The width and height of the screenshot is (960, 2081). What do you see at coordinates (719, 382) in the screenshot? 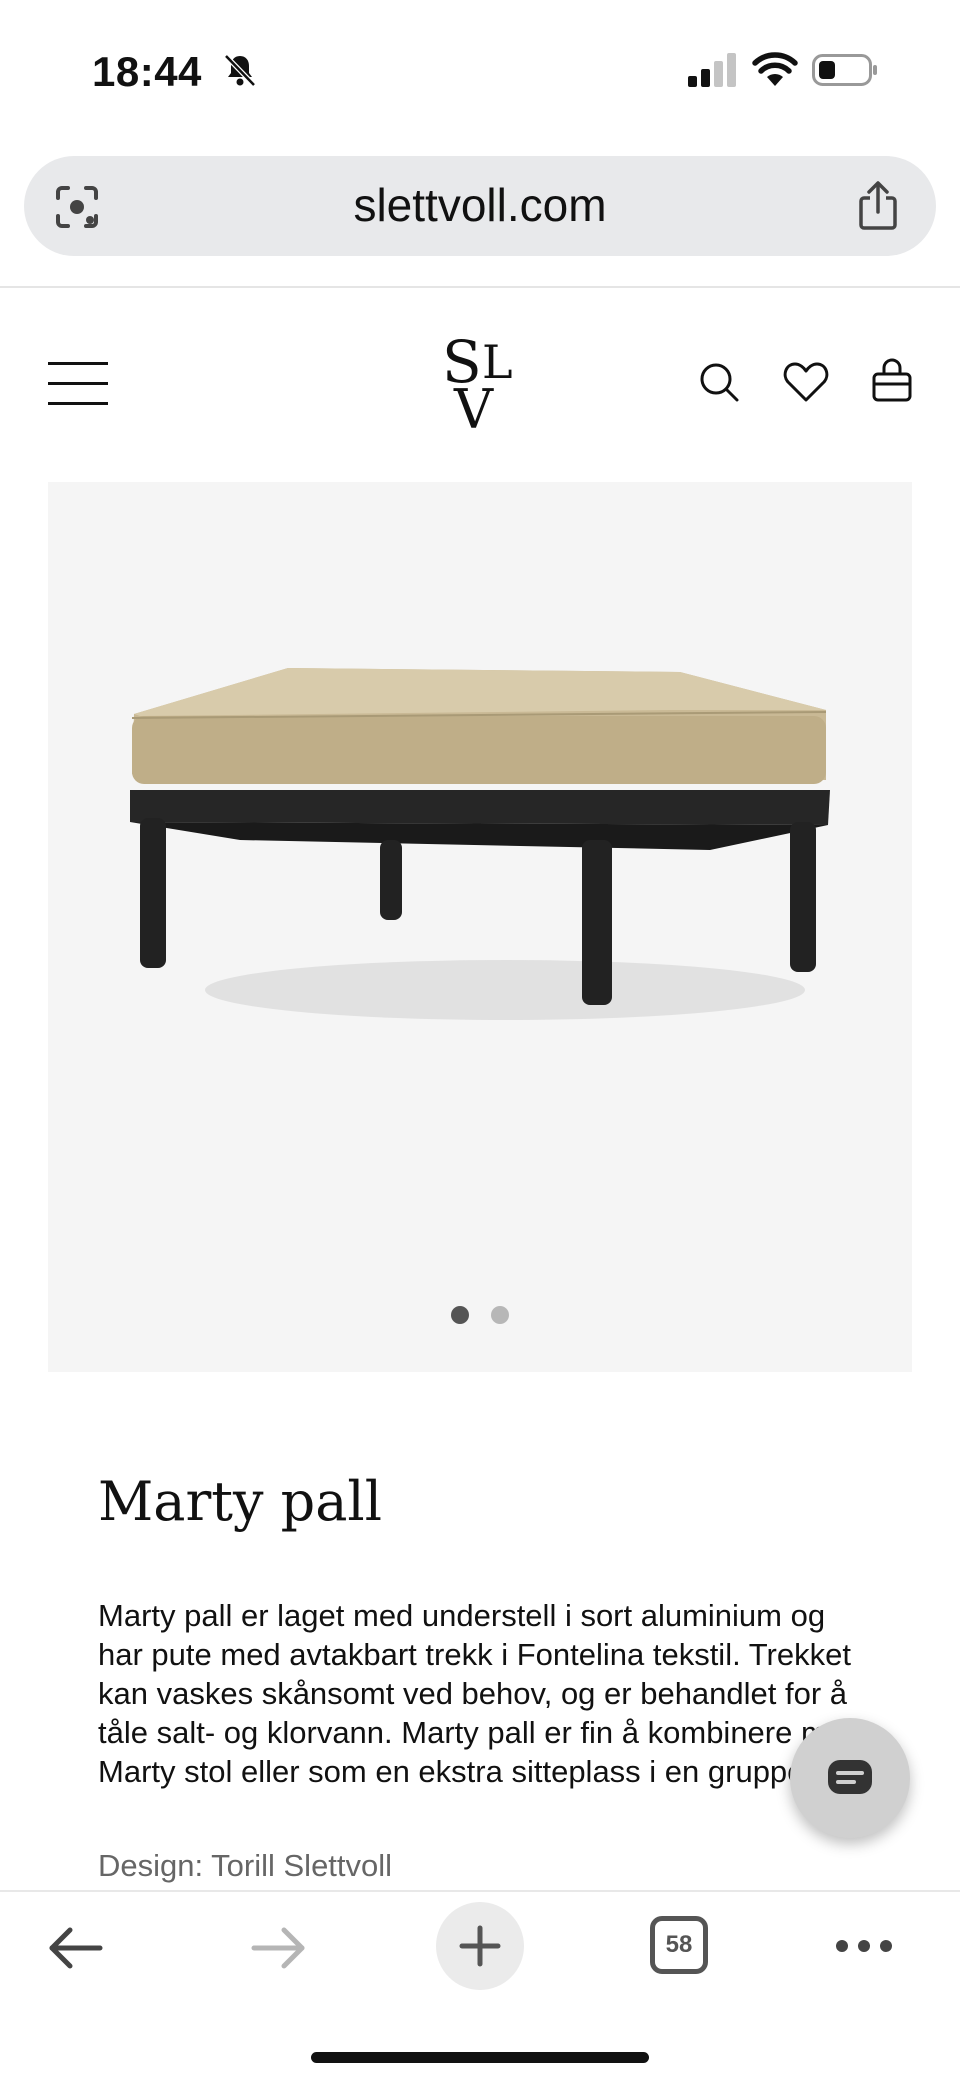
I see `search-icon` at bounding box center [719, 382].